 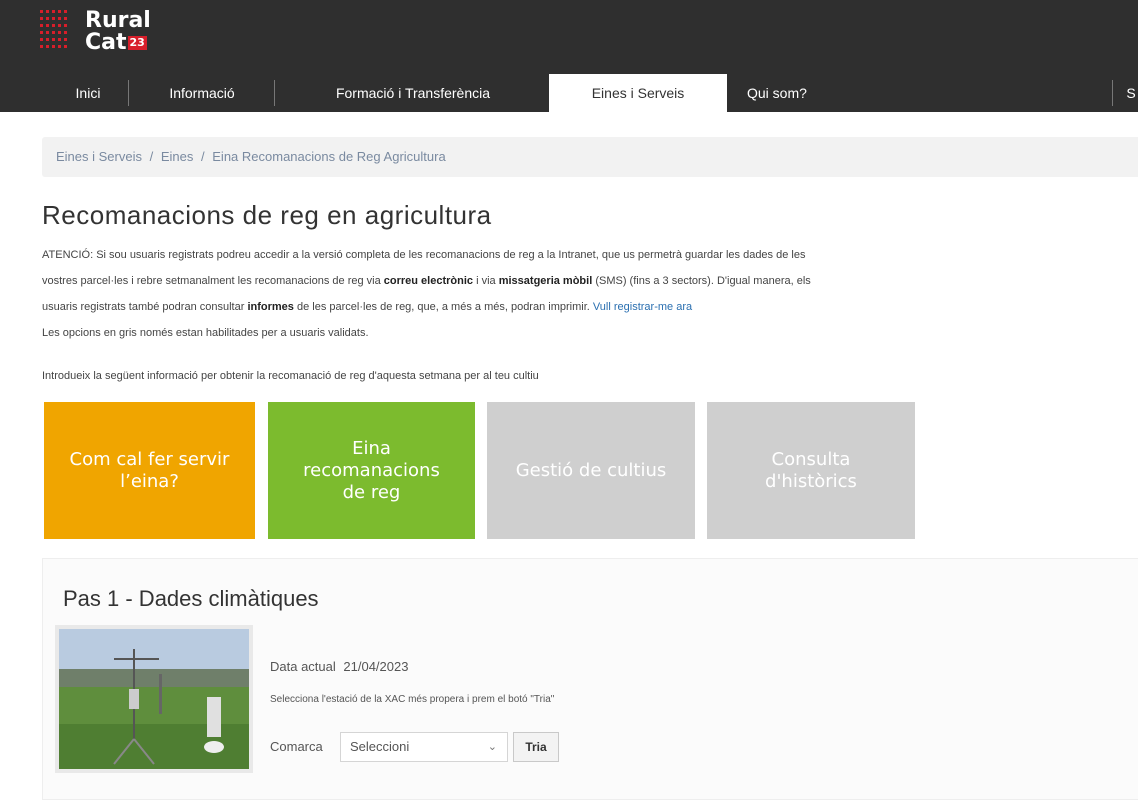 I want to click on nav-item-informacio: Informació, so click(x=202, y=93).